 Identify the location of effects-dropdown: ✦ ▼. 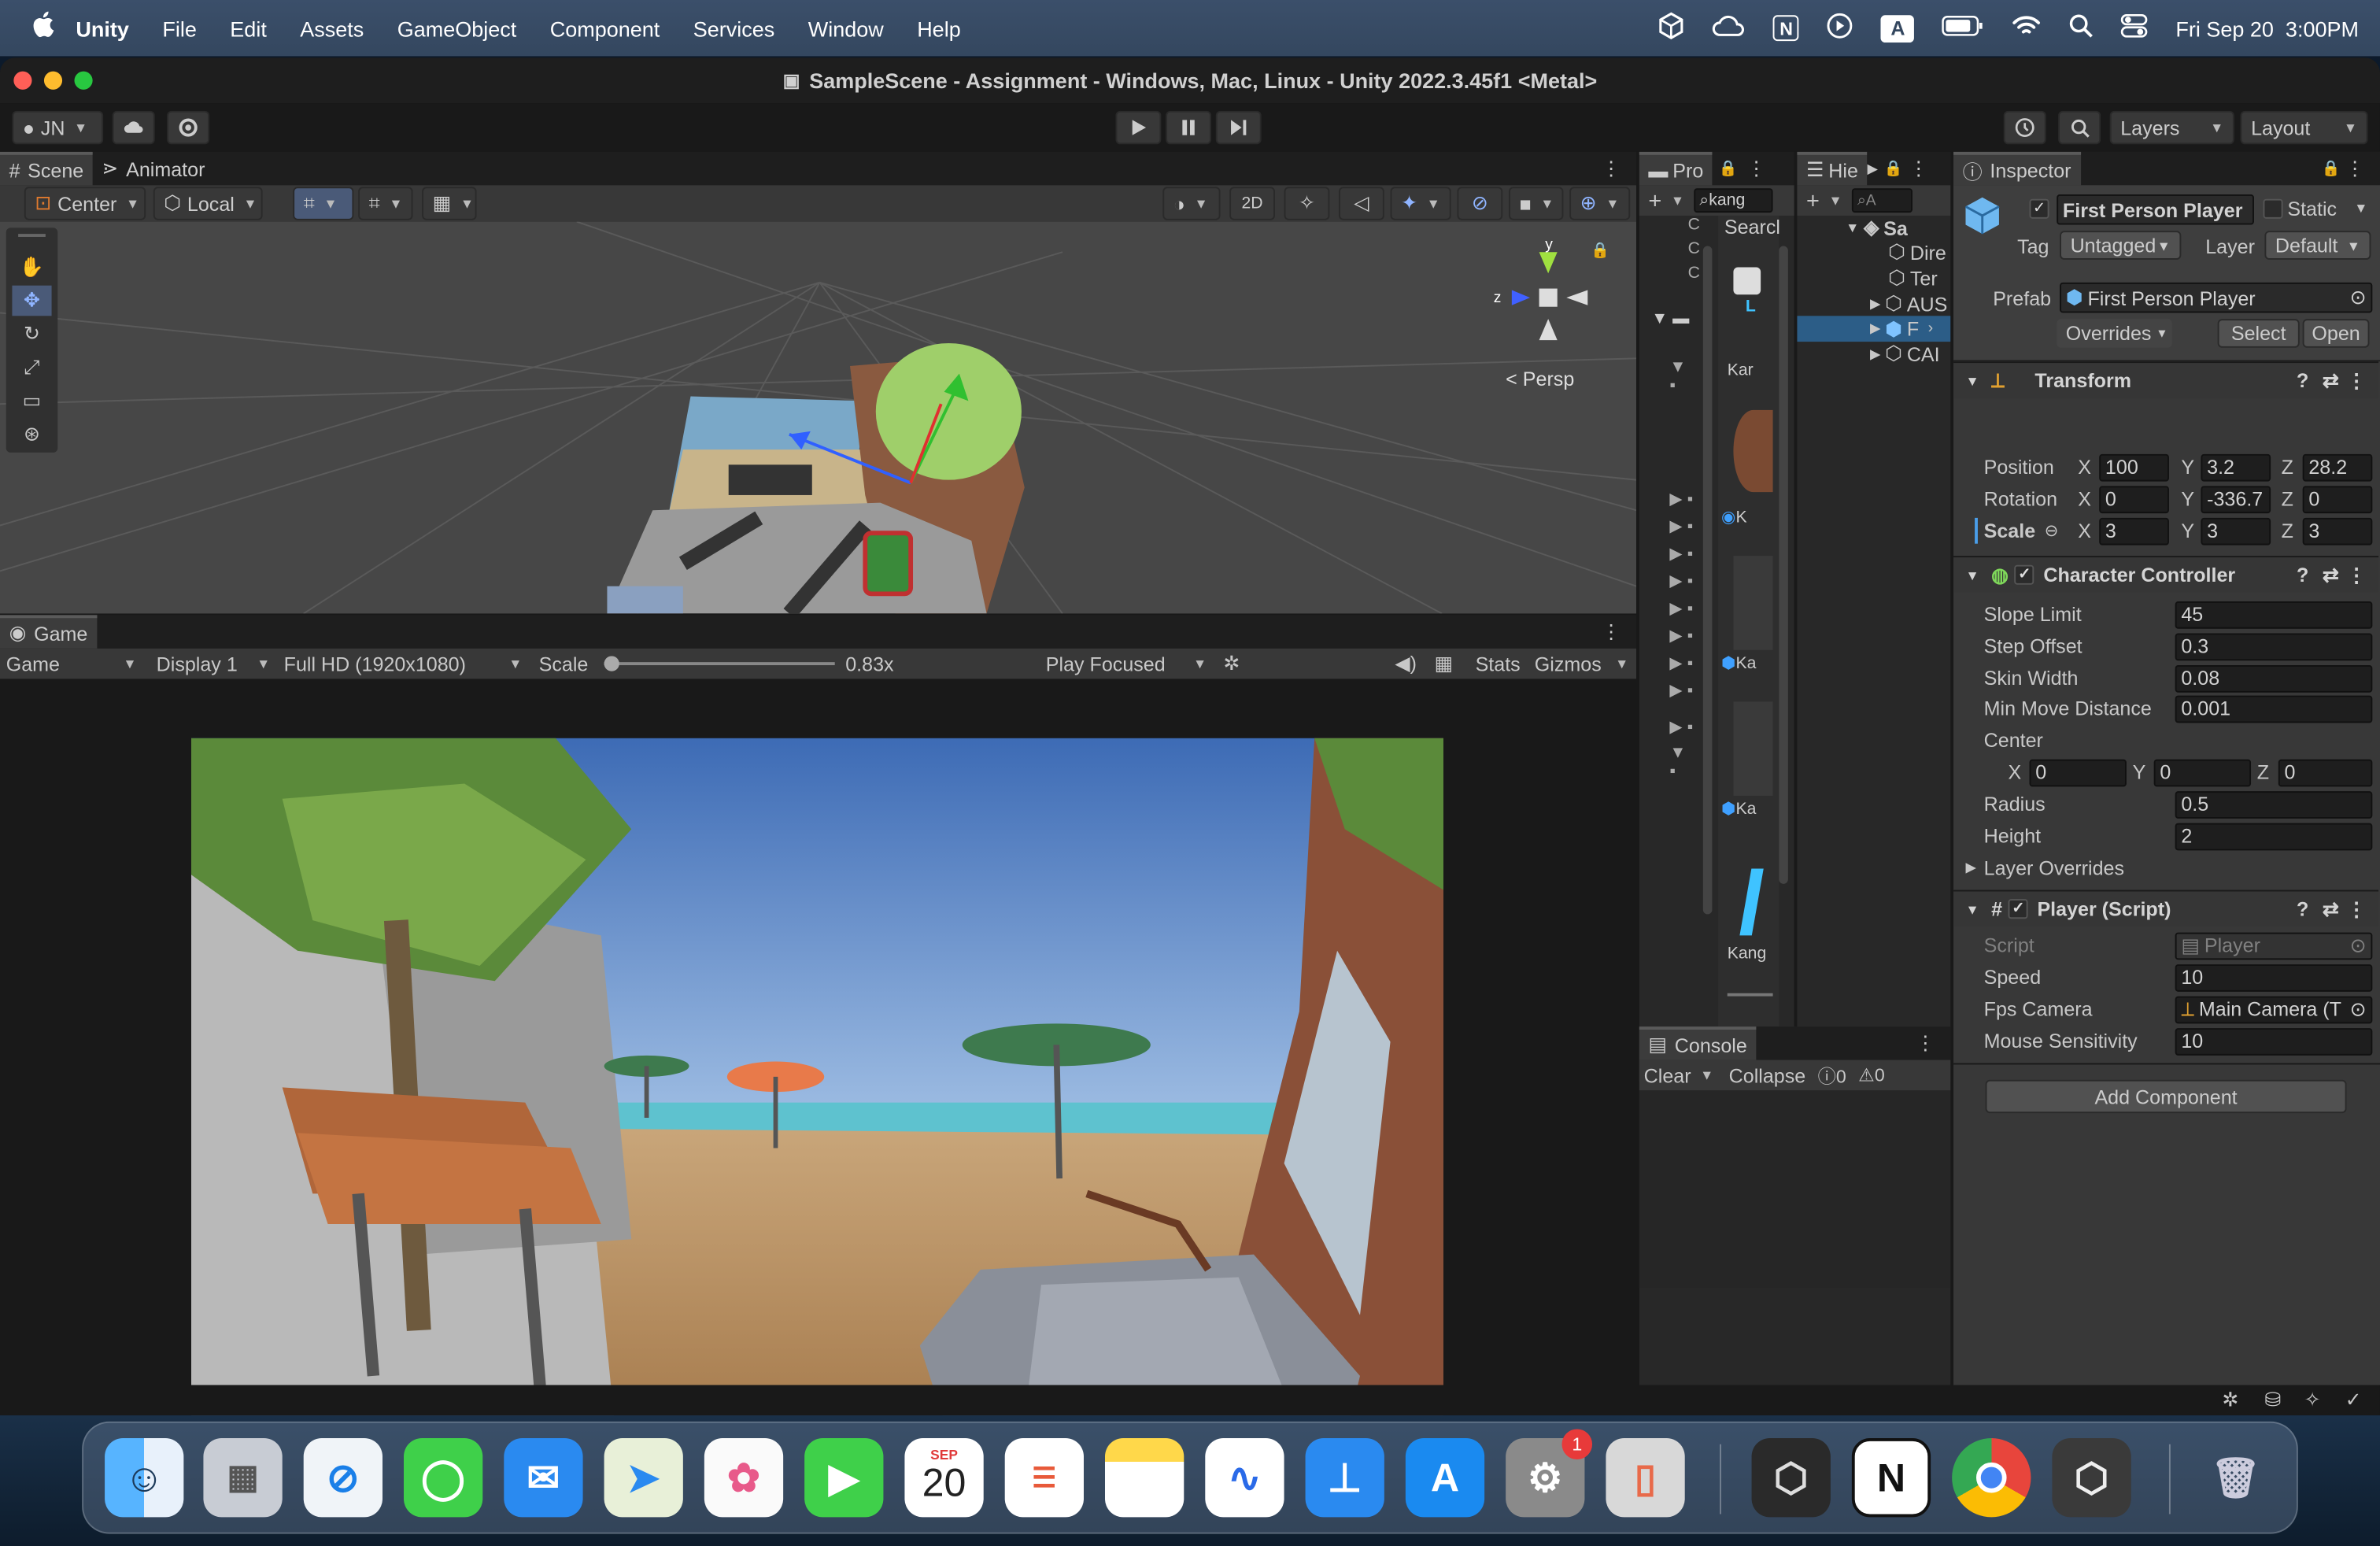
(1420, 203).